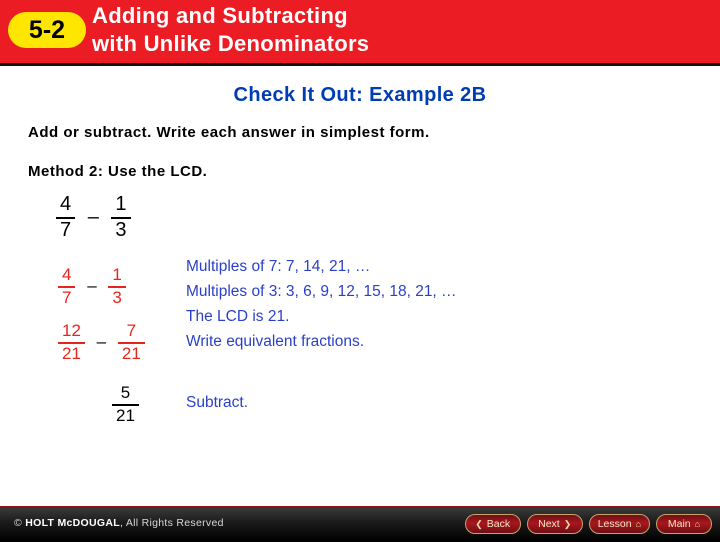 This screenshot has height=542, width=720. I want to click on work2-operator: –, so click(101, 342).